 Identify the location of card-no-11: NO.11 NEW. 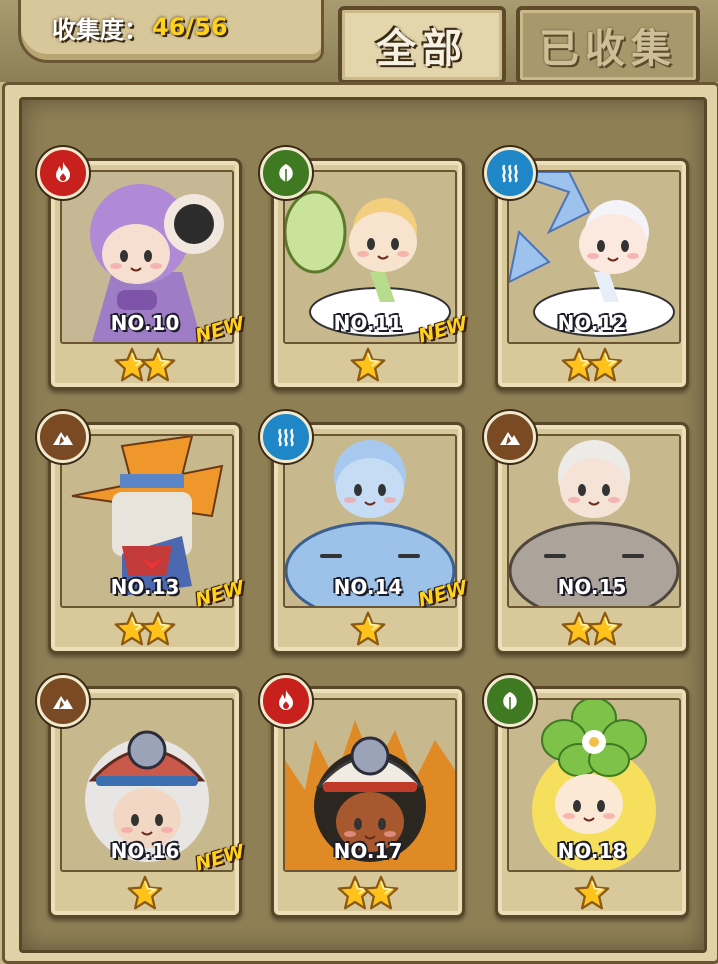
(365, 268).